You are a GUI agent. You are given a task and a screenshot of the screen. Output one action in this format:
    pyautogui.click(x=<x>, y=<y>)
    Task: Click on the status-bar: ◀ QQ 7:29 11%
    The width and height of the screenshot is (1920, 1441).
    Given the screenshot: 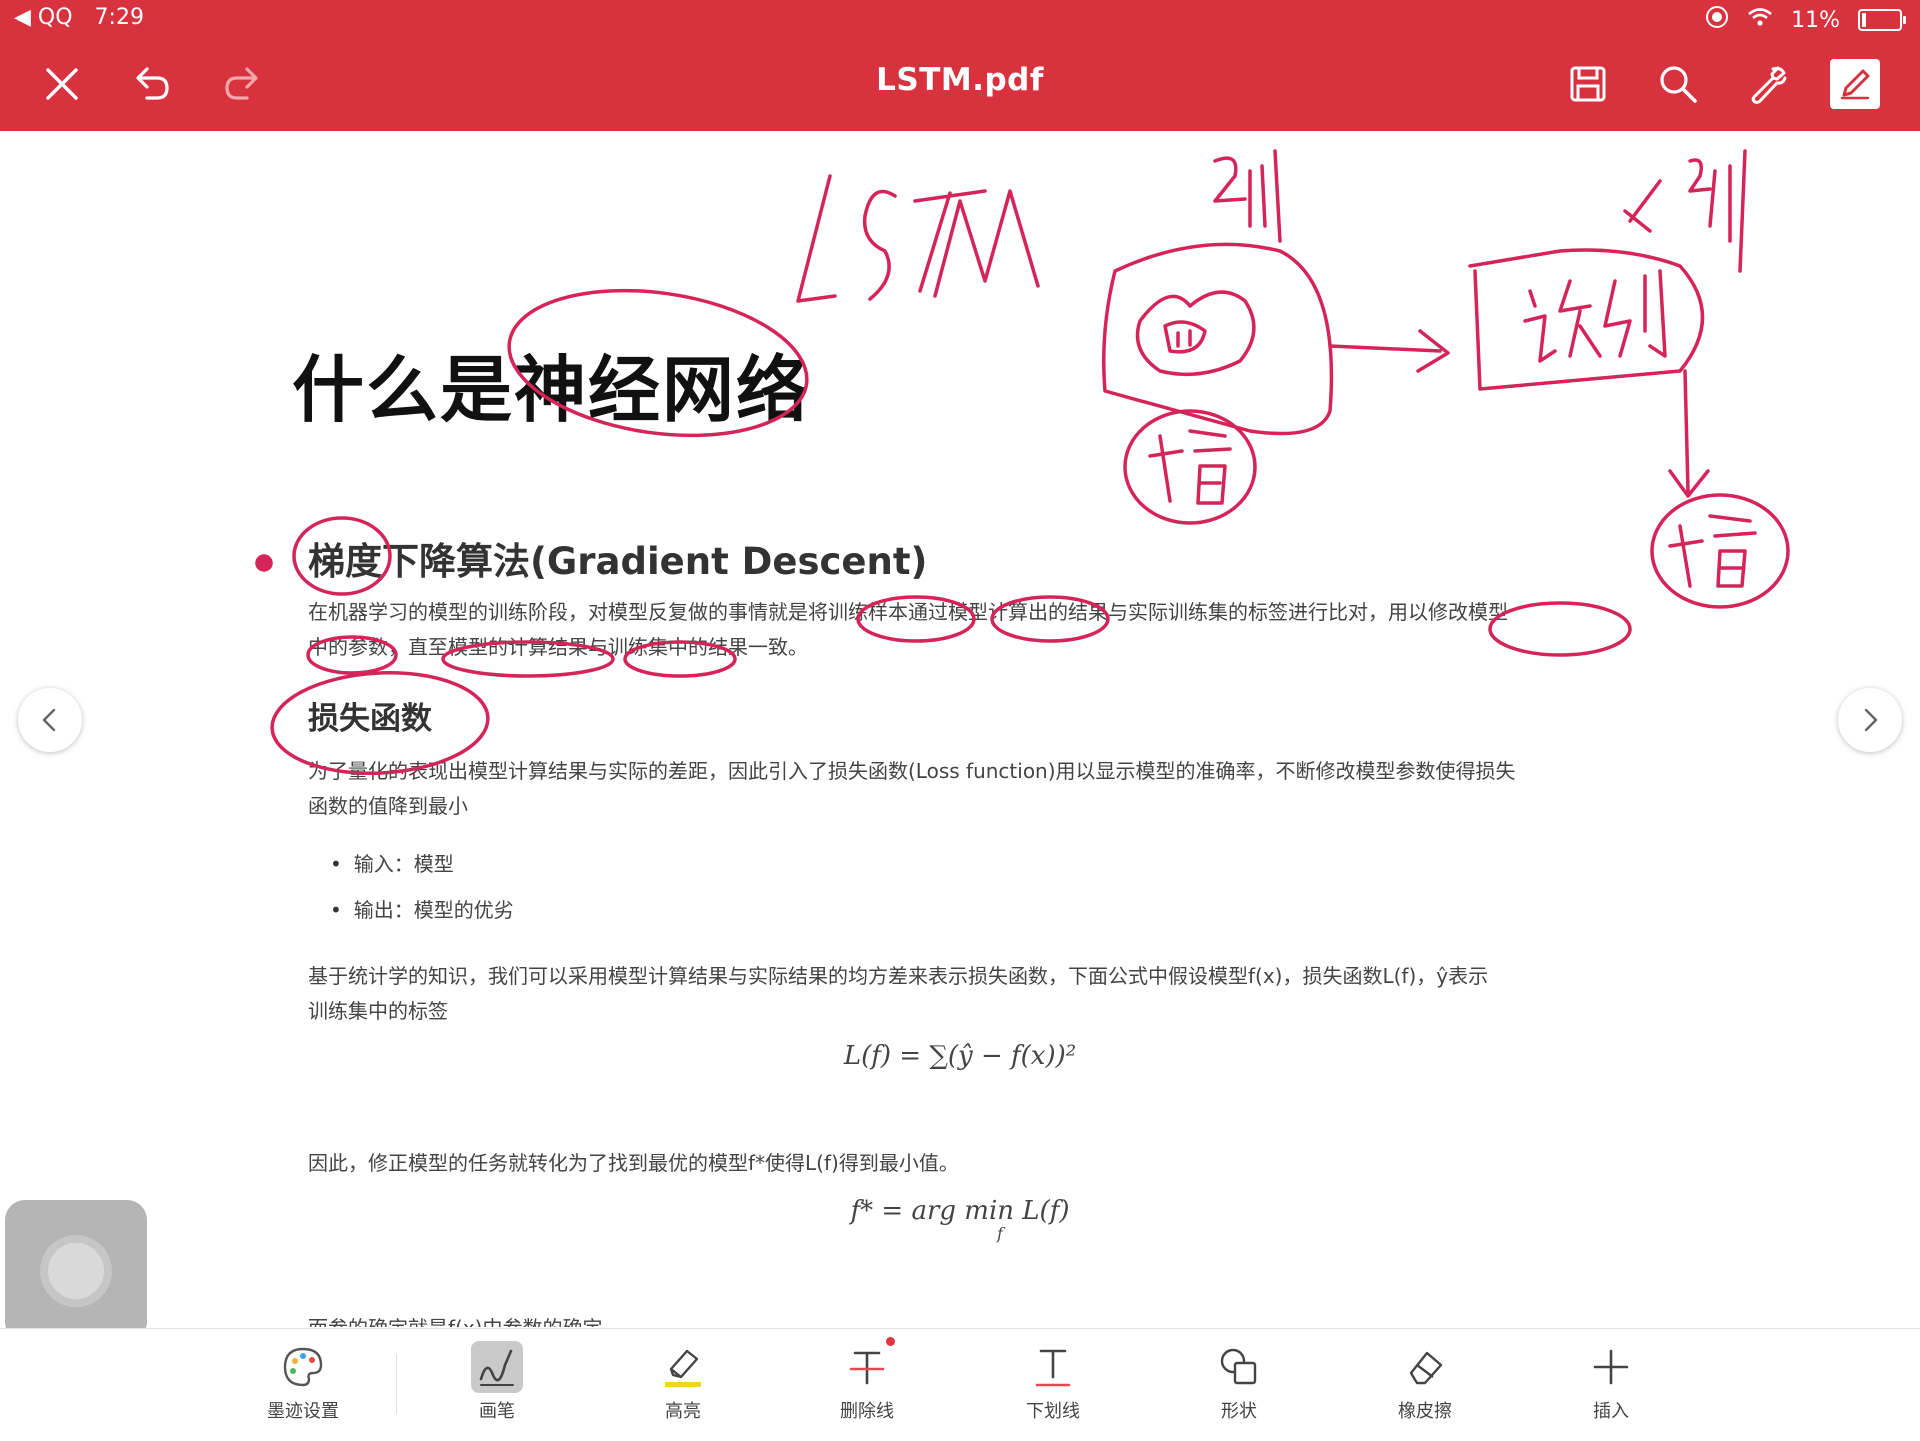 What is the action you would take?
    pyautogui.click(x=960, y=19)
    